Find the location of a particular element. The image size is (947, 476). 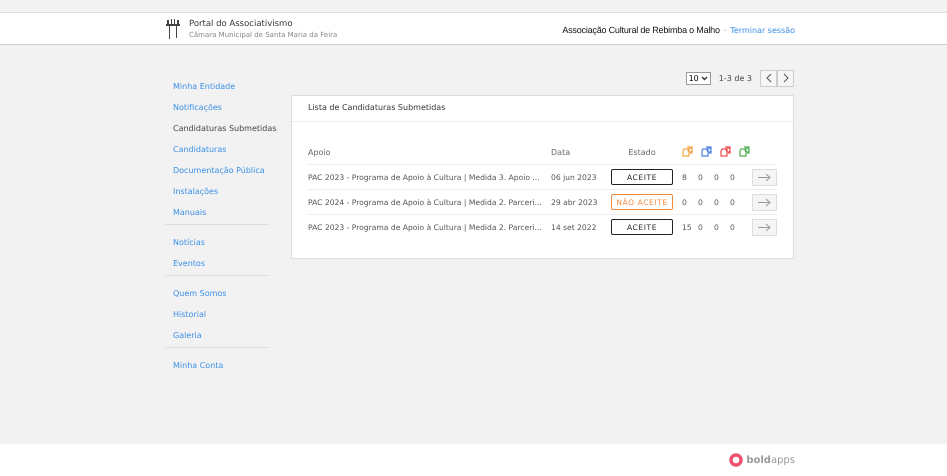

sidebar-item: Minha Conta is located at coordinates (221, 369).